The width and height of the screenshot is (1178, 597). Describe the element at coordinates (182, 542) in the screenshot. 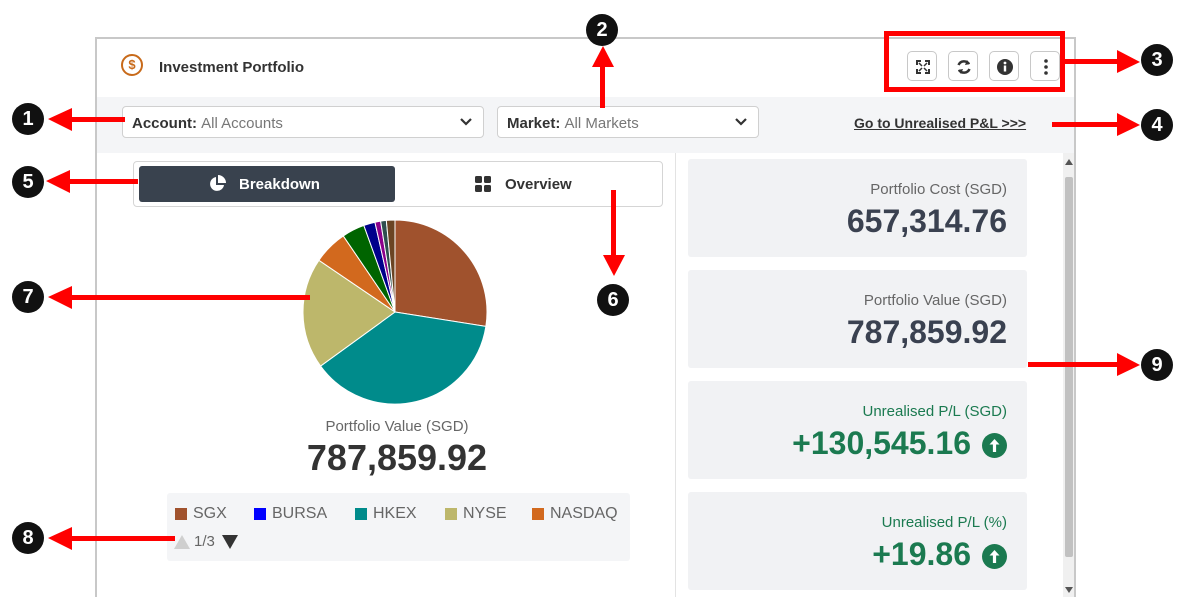

I see `legend-prev-page-icon` at that location.